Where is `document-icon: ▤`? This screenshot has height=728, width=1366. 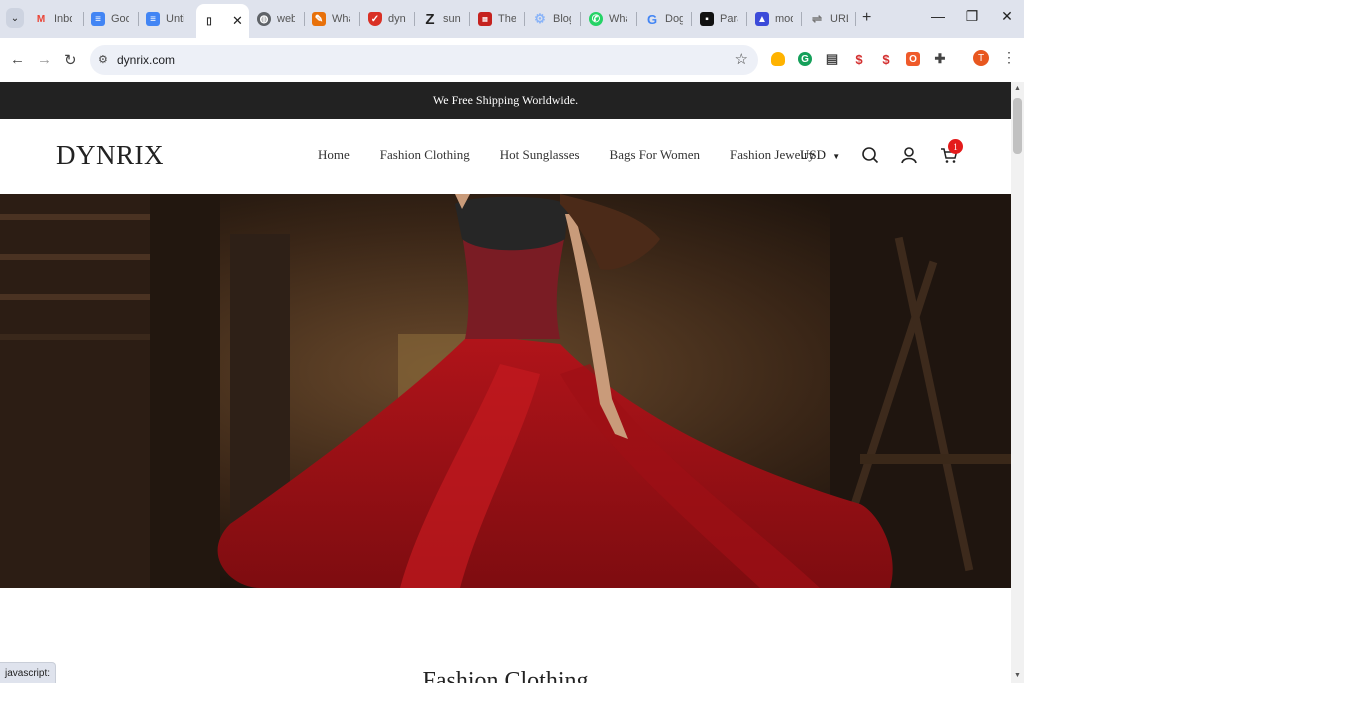 document-icon: ▤ is located at coordinates (832, 58).